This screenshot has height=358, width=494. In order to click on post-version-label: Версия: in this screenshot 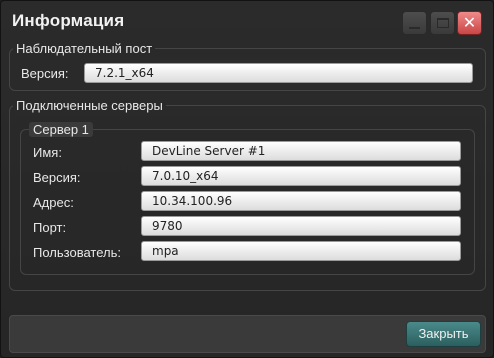, I will do `click(45, 73)`.